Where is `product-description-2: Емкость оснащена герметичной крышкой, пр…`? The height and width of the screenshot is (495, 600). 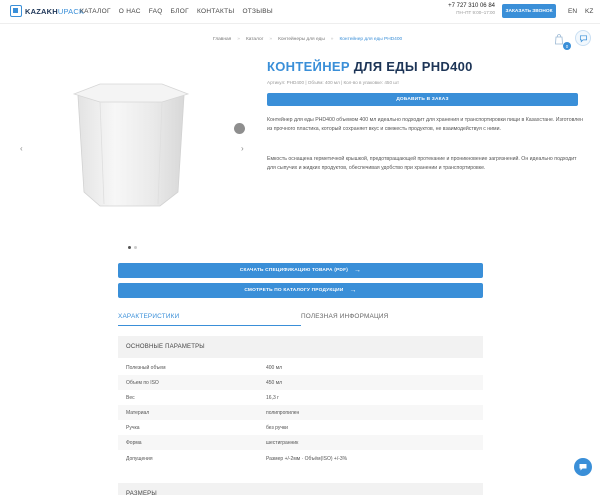
product-description-2: Емкость оснащена герметичной крышкой, пр… is located at coordinates (422, 163).